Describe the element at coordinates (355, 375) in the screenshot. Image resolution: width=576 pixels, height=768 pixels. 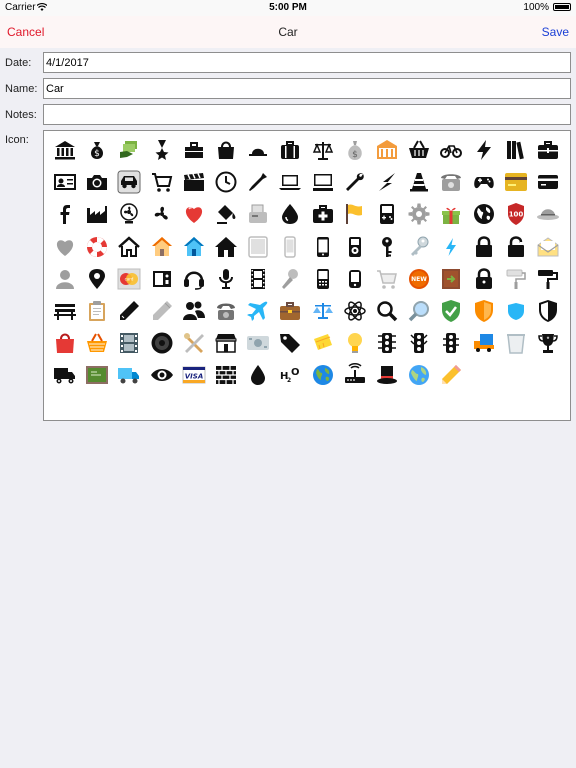
I see `router-icon` at that location.